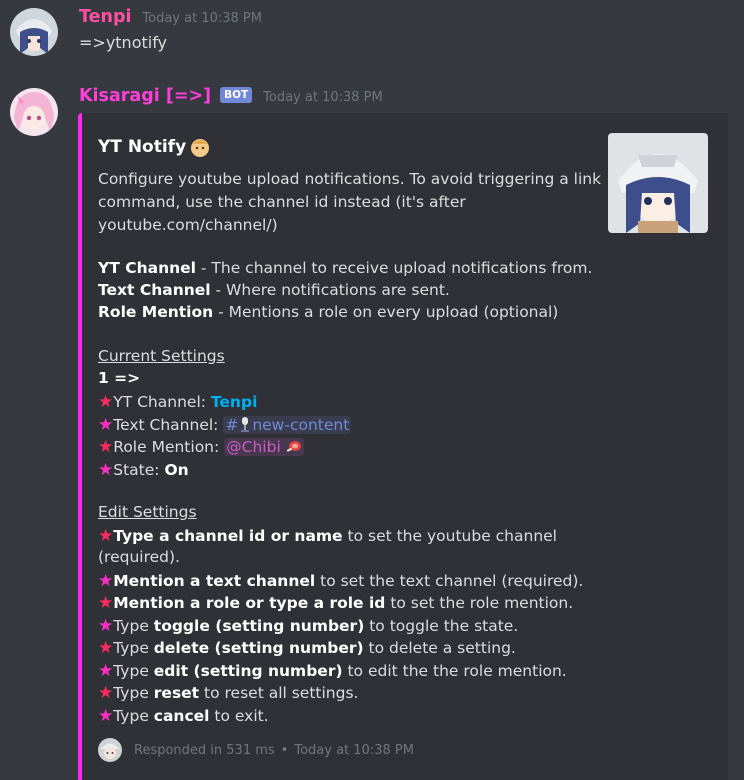 Image resolution: width=744 pixels, height=780 pixels. I want to click on meat-icon, so click(293, 446).